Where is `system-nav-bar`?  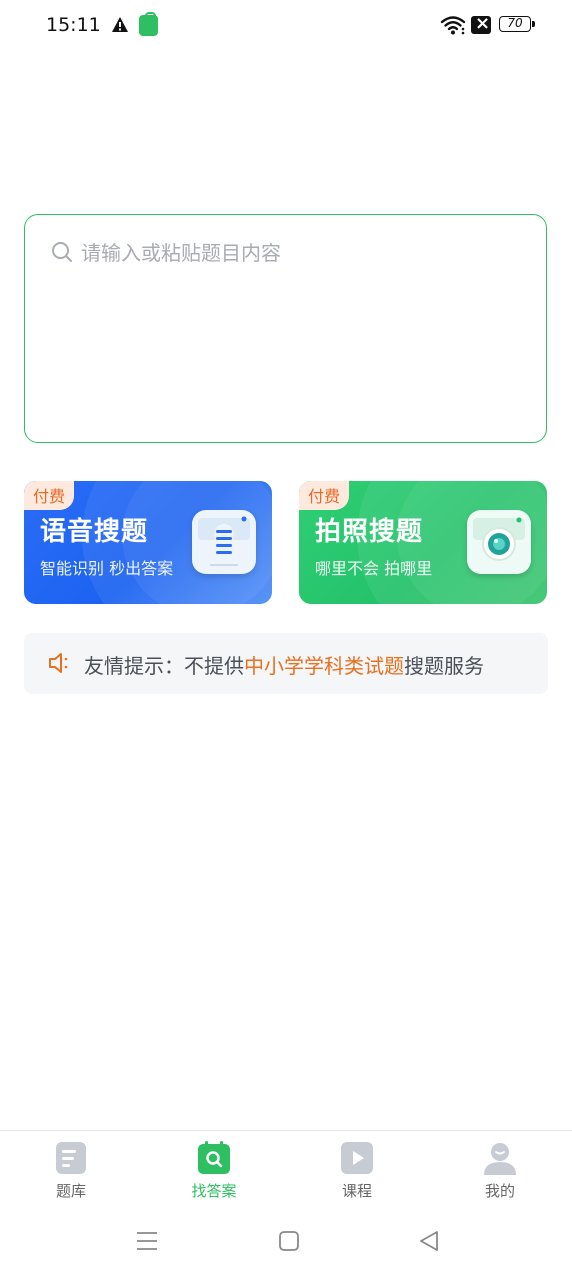 system-nav-bar is located at coordinates (286, 1245).